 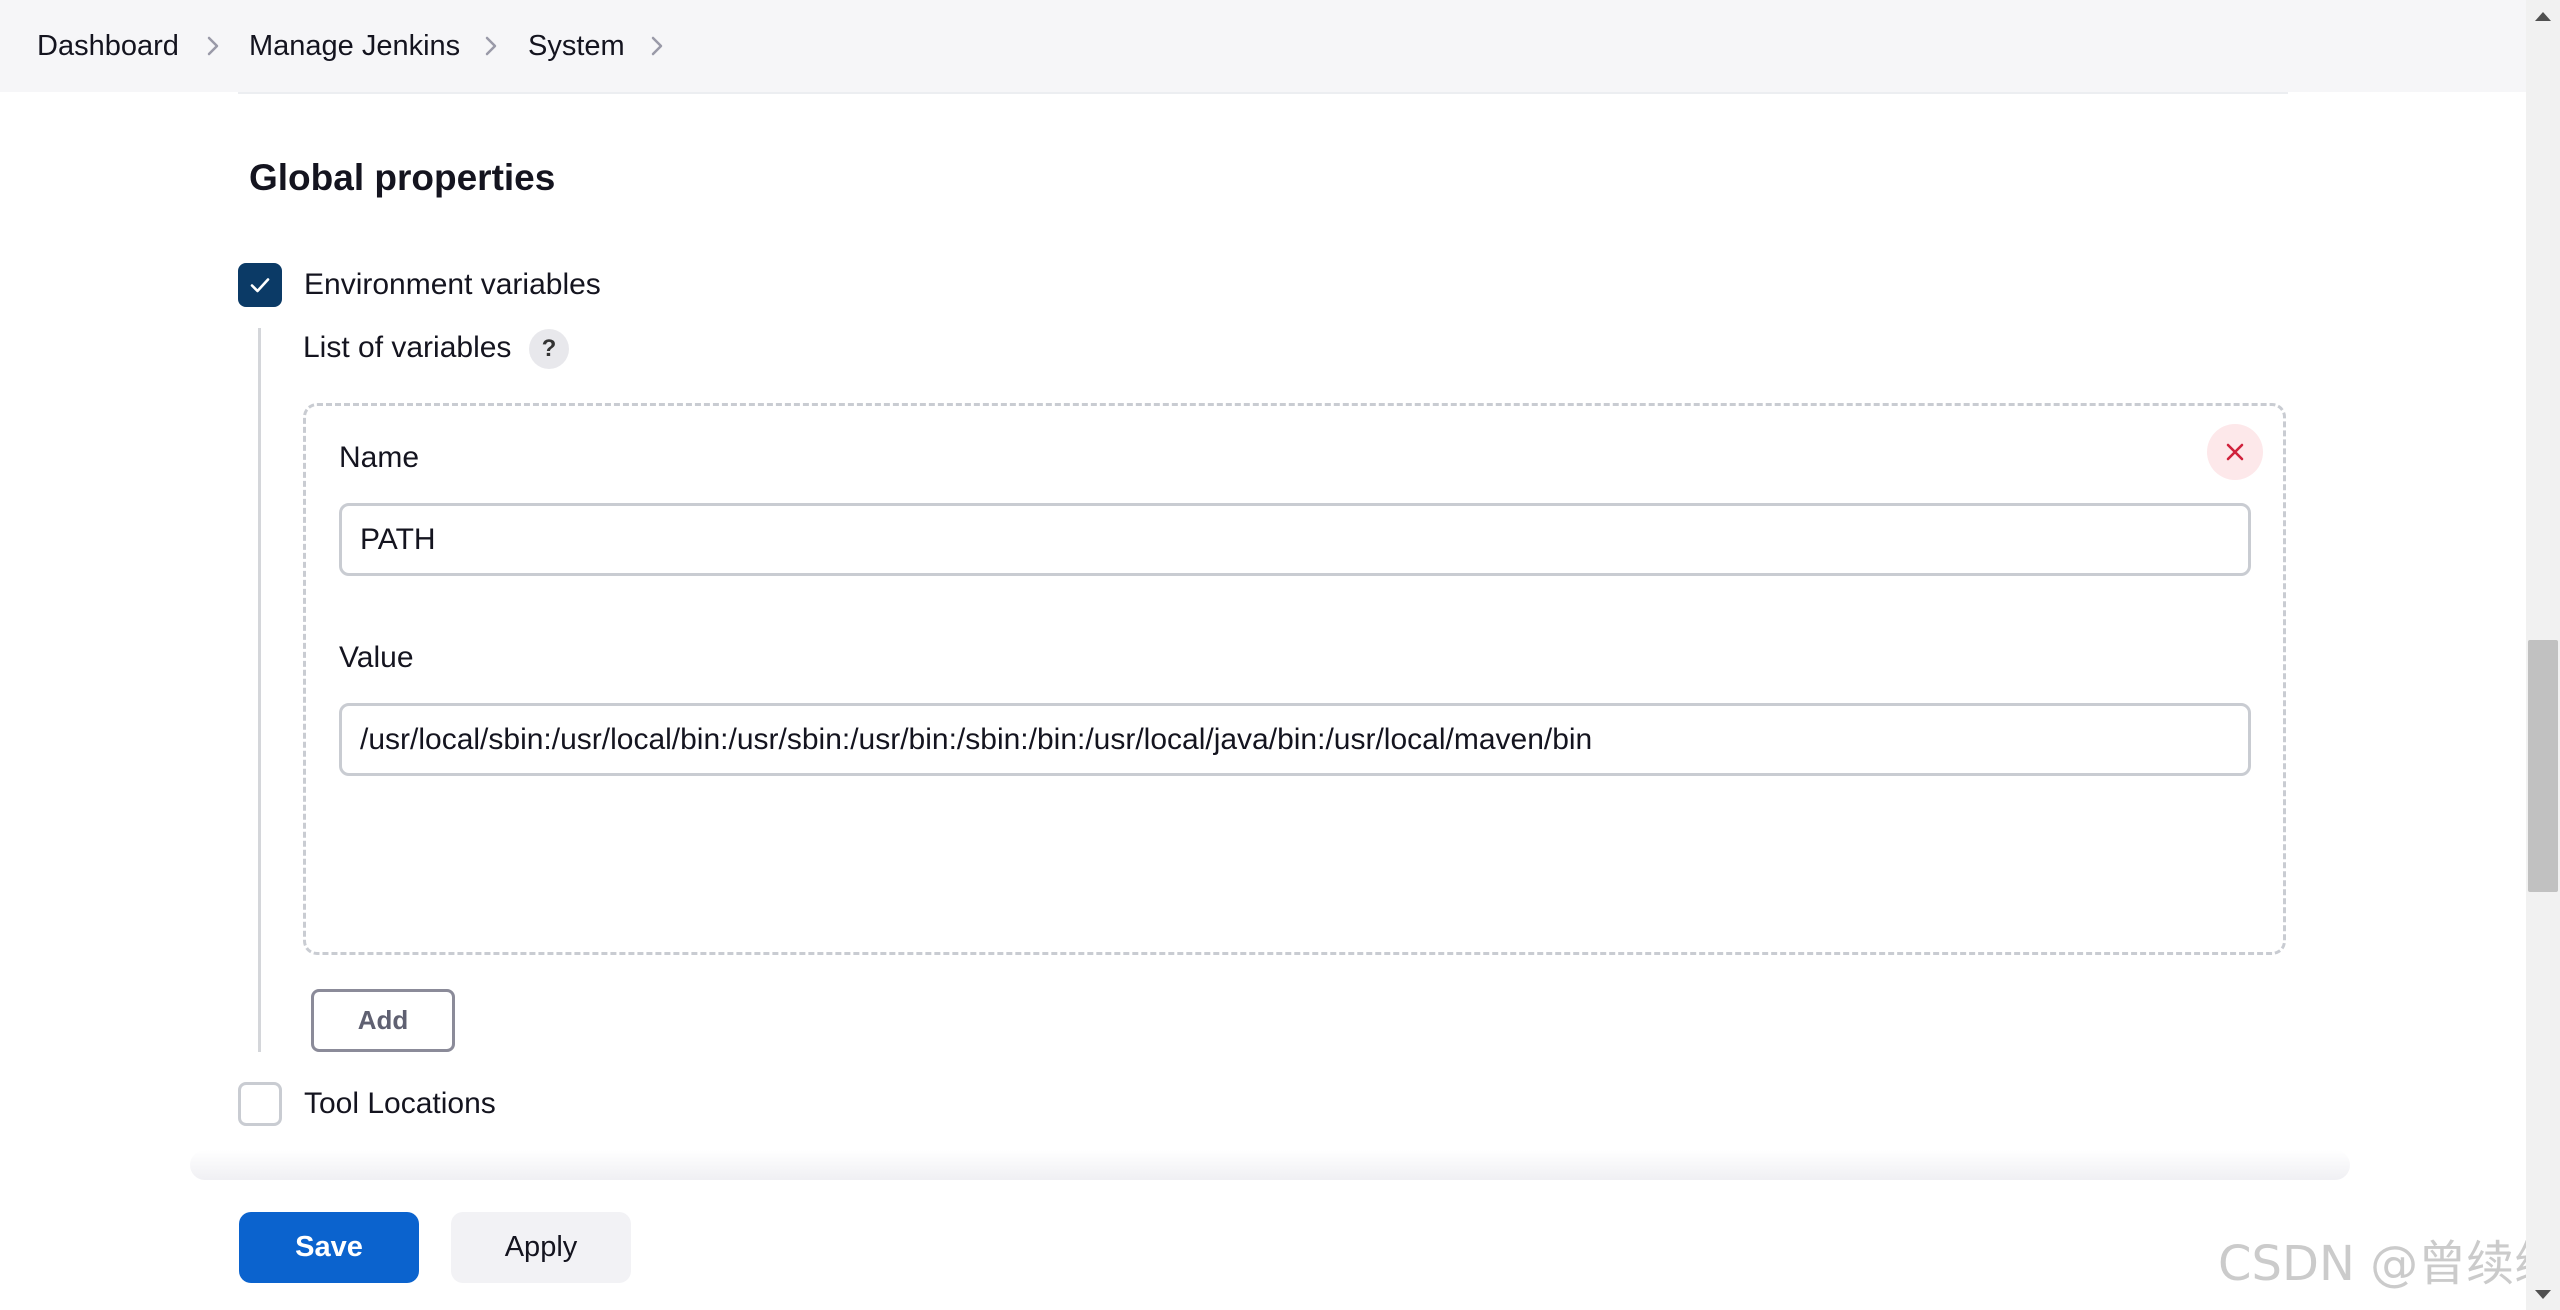 What do you see at coordinates (1295, 539) in the screenshot?
I see `name-input: PATH` at bounding box center [1295, 539].